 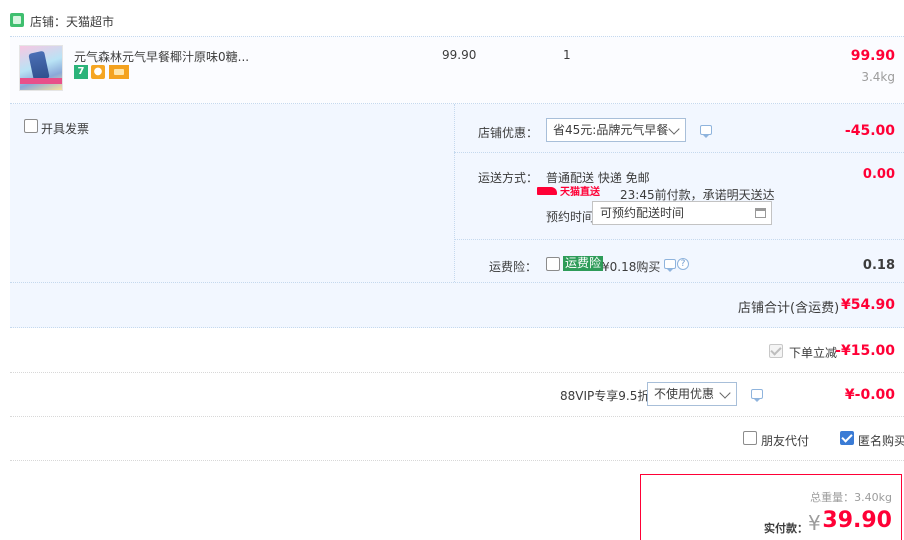 What do you see at coordinates (865, 351) in the screenshot?
I see `order-discount-amount: -¥15.00` at bounding box center [865, 351].